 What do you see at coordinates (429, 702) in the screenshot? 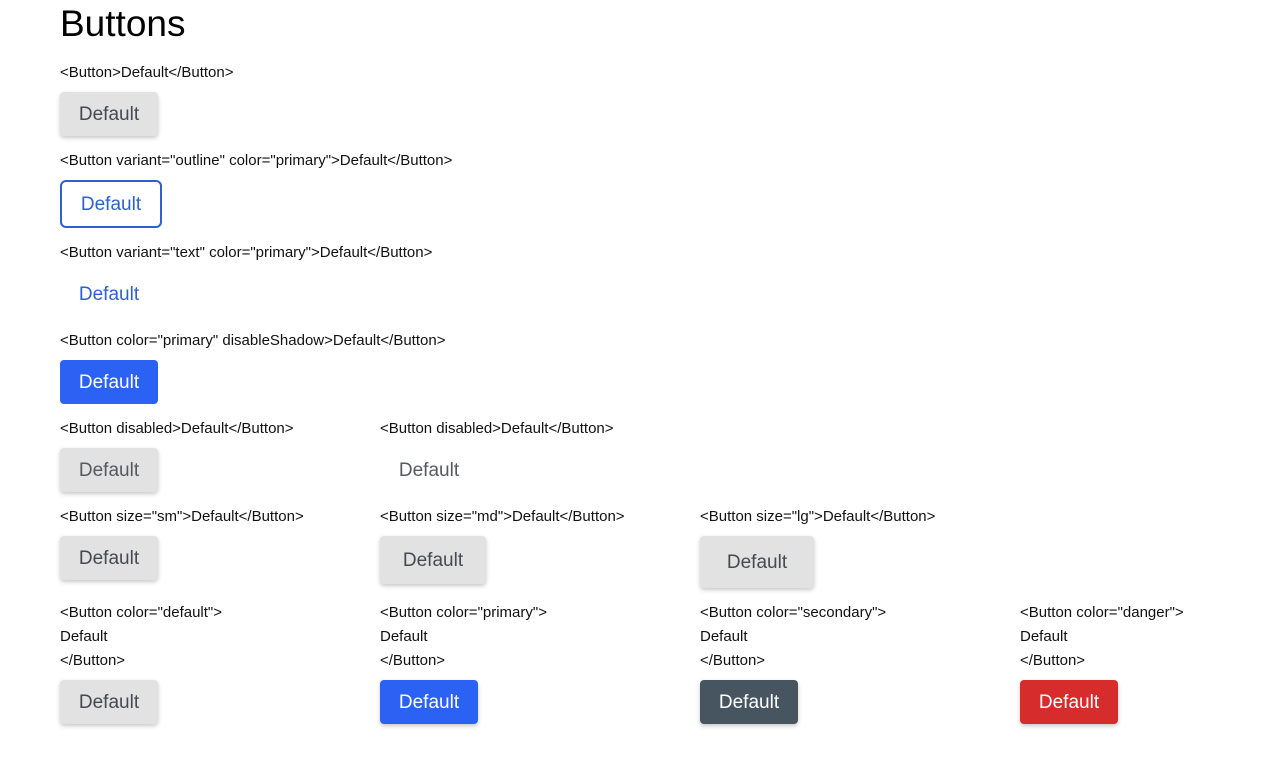
I see `color-primary-button: Default` at bounding box center [429, 702].